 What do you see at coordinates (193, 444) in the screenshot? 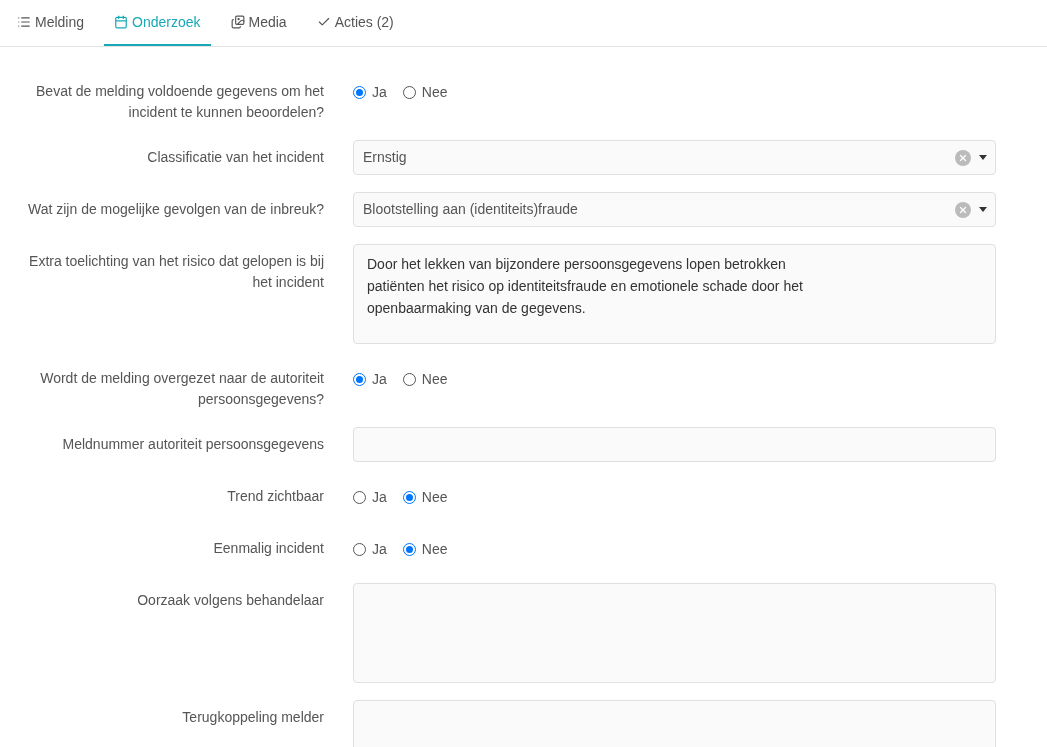
I see `field-label: Meldnummer autoriteit persoonsgegevens` at bounding box center [193, 444].